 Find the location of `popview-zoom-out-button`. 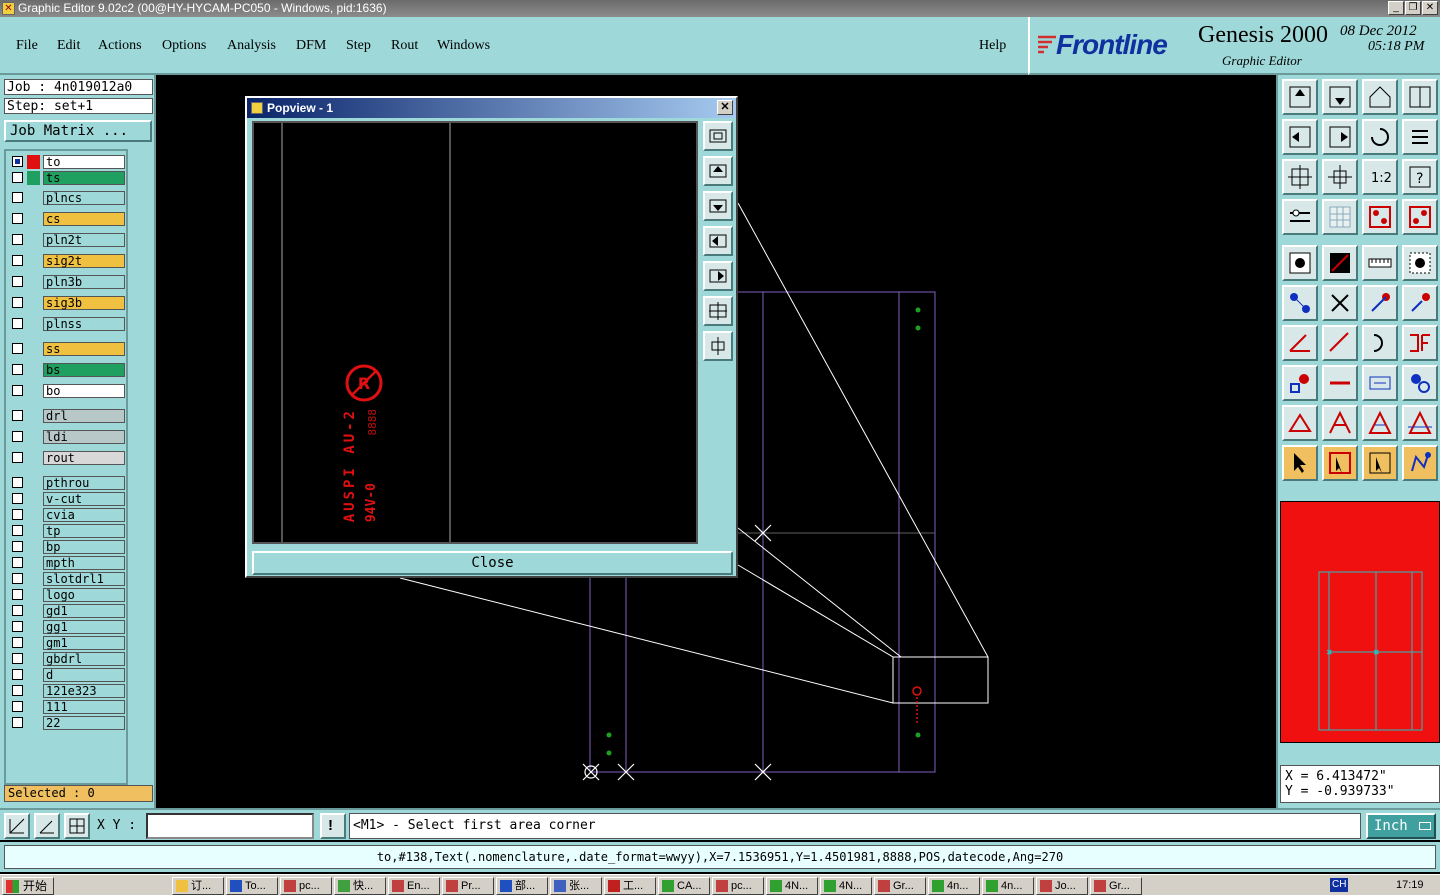

popview-zoom-out-button is located at coordinates (718, 346).